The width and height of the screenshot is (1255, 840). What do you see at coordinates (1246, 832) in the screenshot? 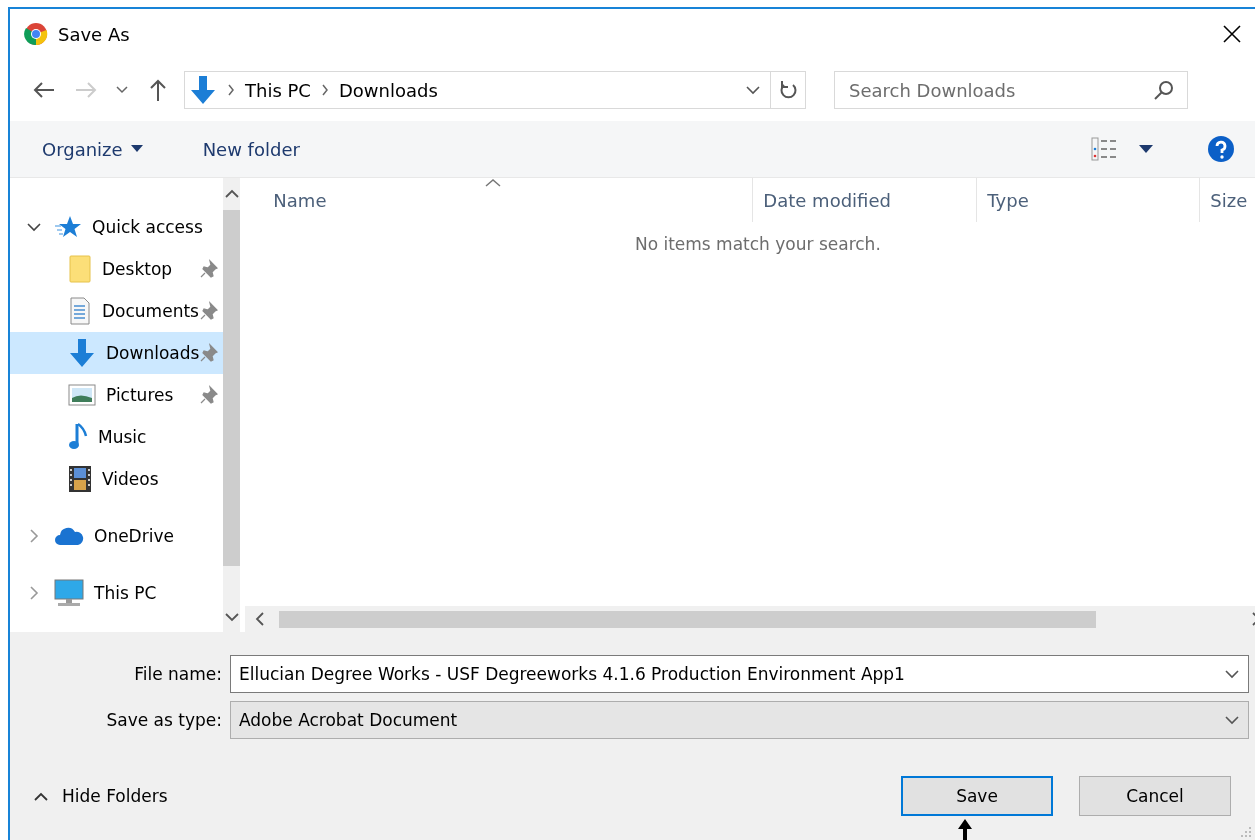
I see `resize-grip-icon` at bounding box center [1246, 832].